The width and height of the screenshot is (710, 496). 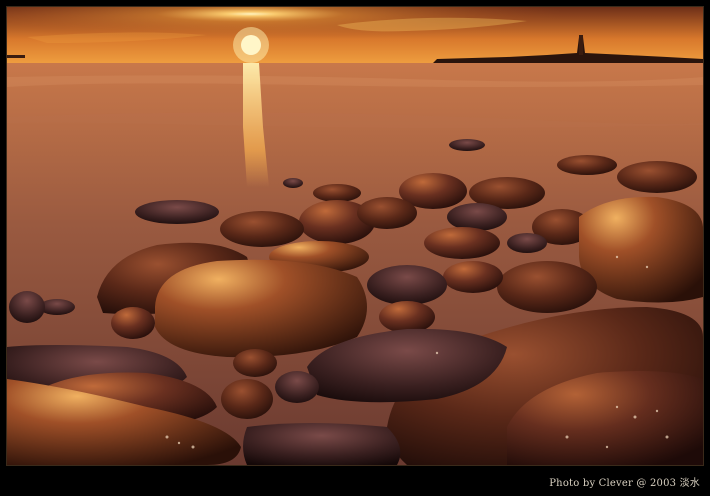 I want to click on rock-central-boulder, so click(x=261, y=308).